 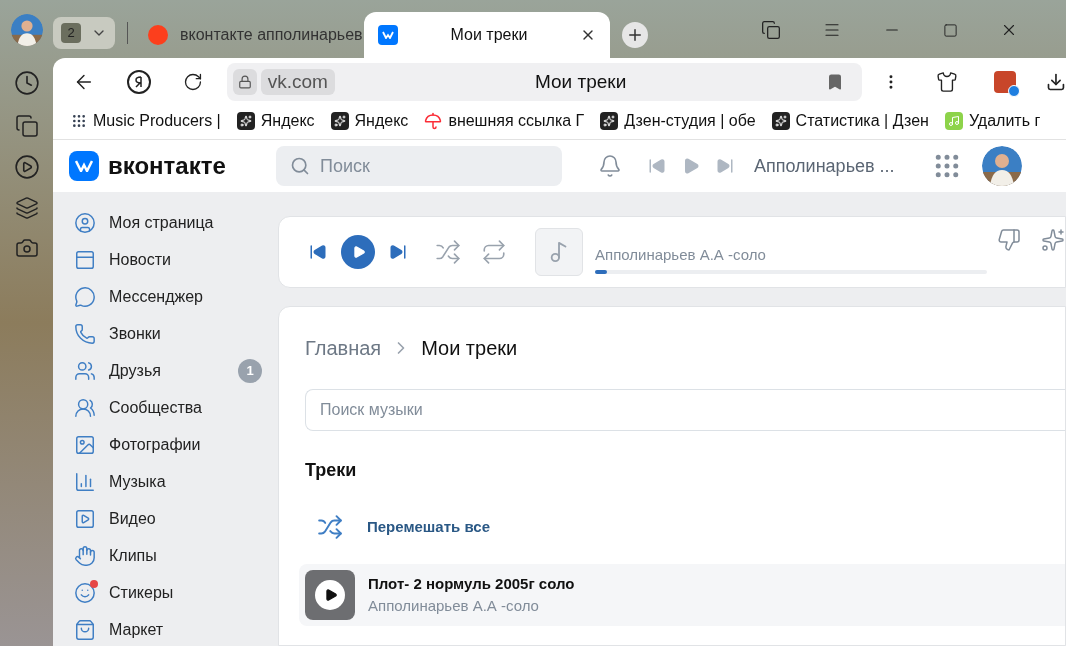 I want to click on video-icon, so click(x=85, y=519).